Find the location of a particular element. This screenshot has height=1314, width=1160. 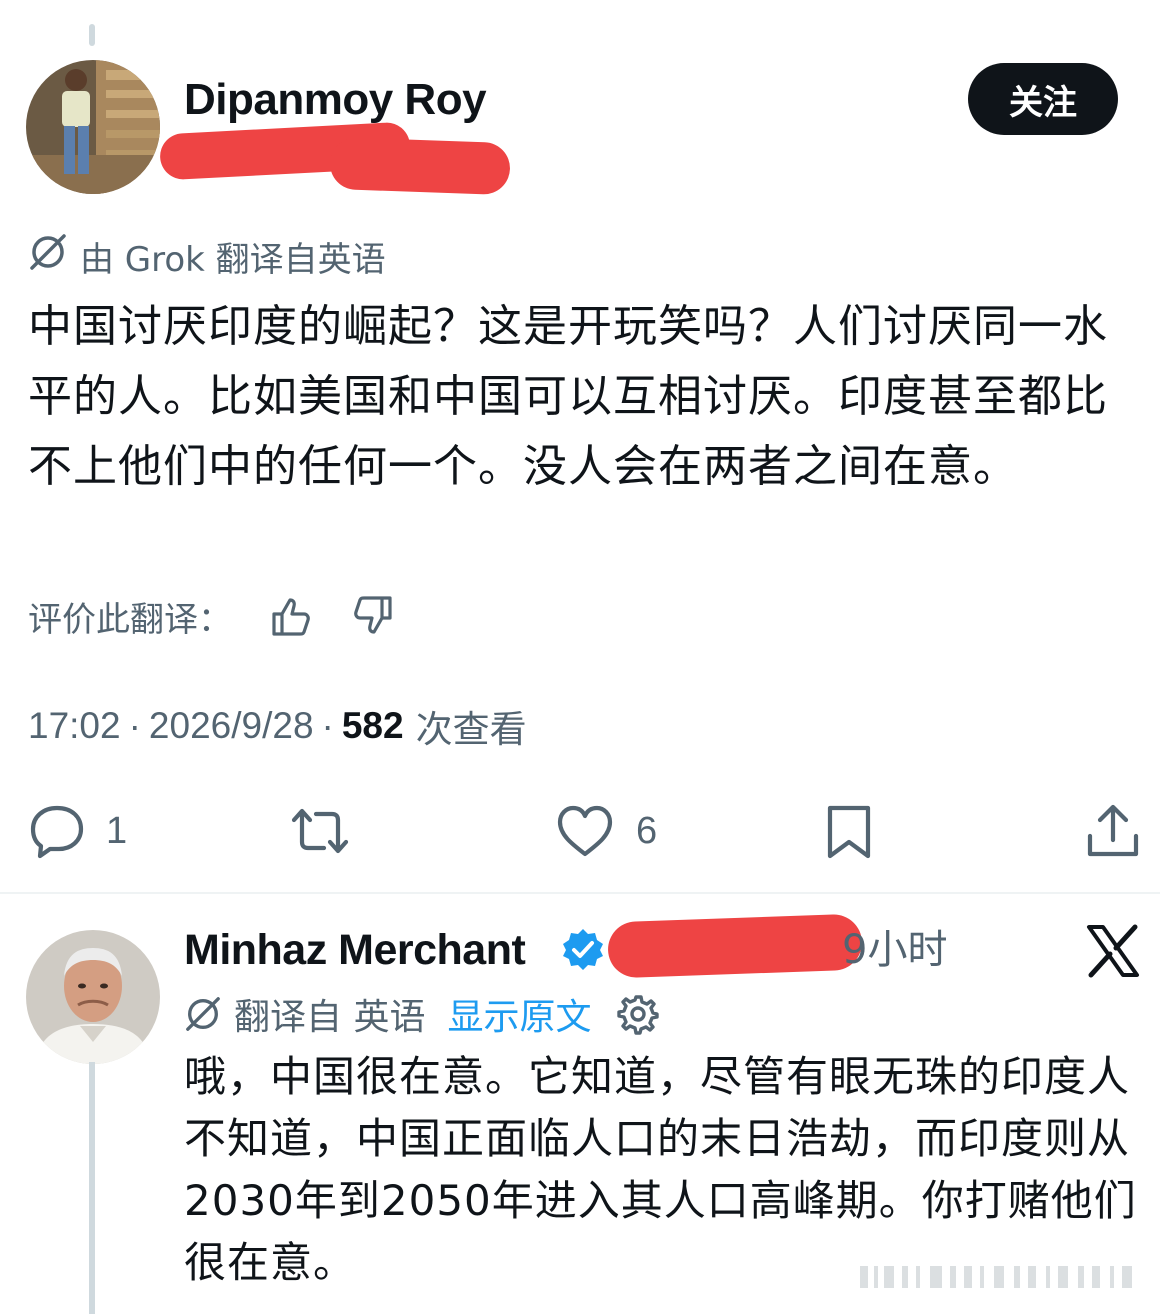

reply-author-avatar is located at coordinates (93, 997).